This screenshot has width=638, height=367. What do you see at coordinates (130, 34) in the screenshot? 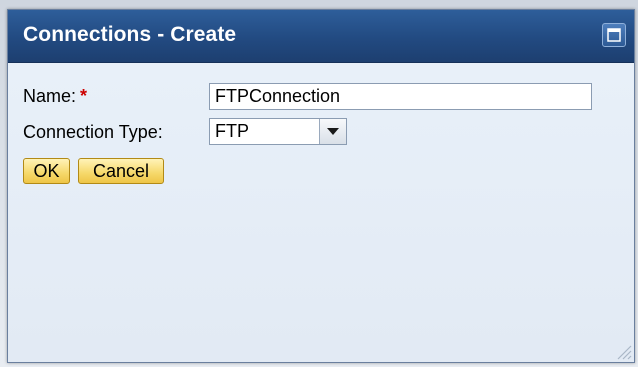
I see `dialog-title: Connections - Create` at bounding box center [130, 34].